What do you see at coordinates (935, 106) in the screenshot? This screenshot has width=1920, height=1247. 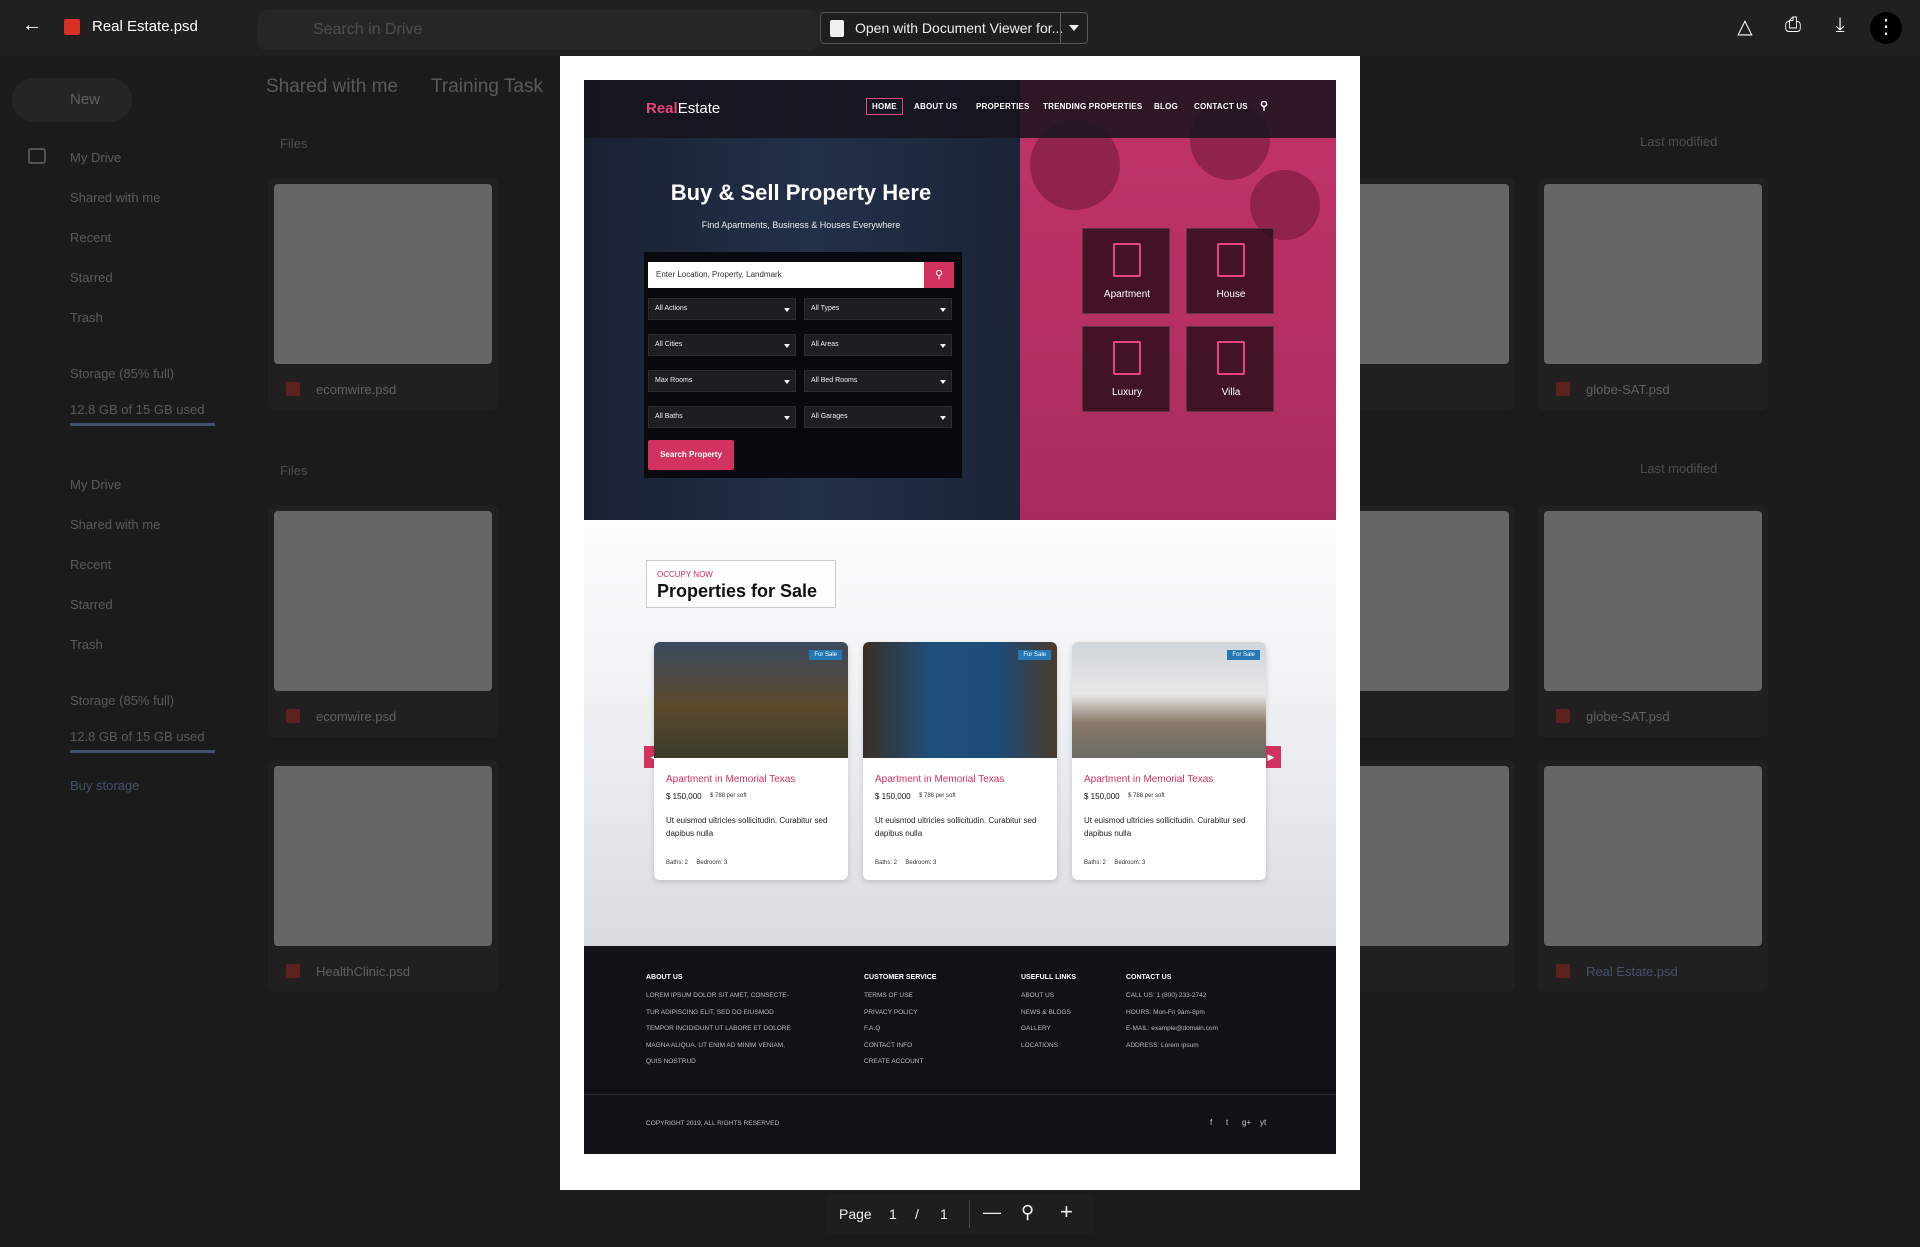 I see `nav-about: ABOUT US` at bounding box center [935, 106].